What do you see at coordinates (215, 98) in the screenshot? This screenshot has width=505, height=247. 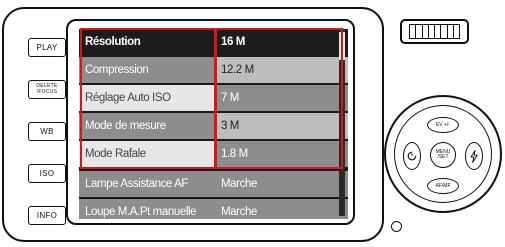 I see `selection-highlight-divider` at bounding box center [215, 98].